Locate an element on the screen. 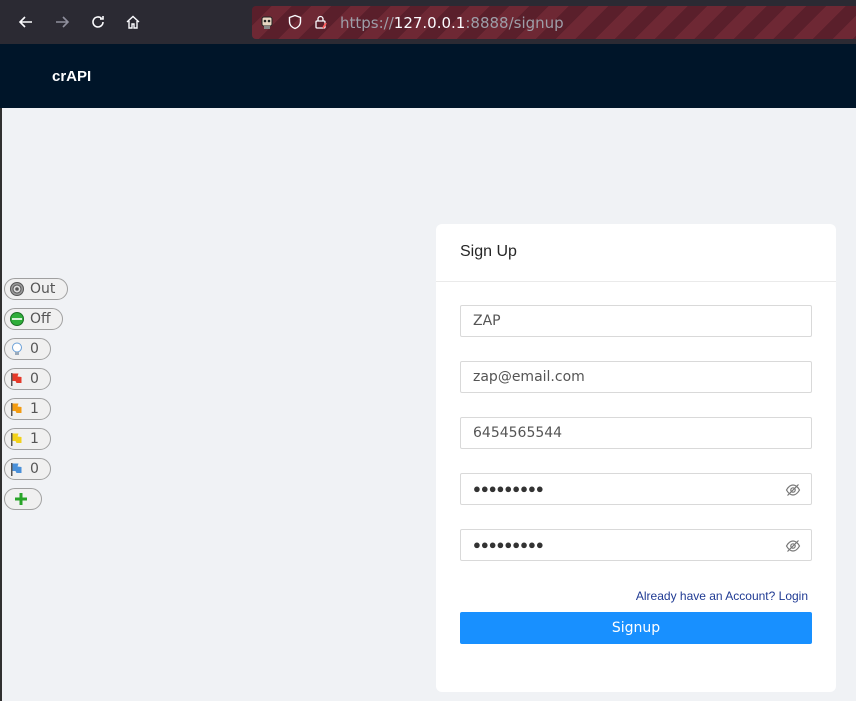 The width and height of the screenshot is (856, 701). brand-logo-text: crAPI is located at coordinates (71, 76).